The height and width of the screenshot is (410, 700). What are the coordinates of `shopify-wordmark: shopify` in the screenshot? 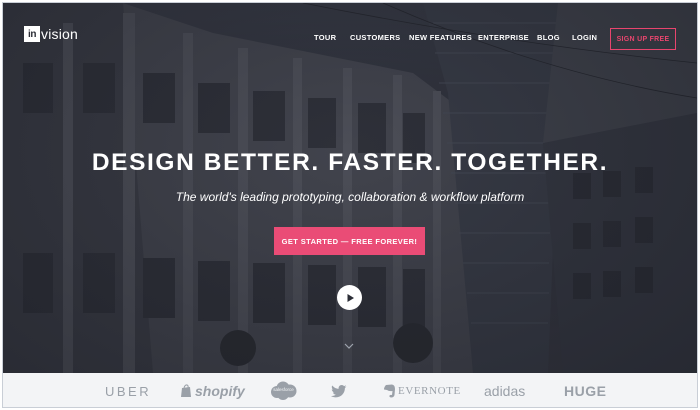 It's located at (220, 391).